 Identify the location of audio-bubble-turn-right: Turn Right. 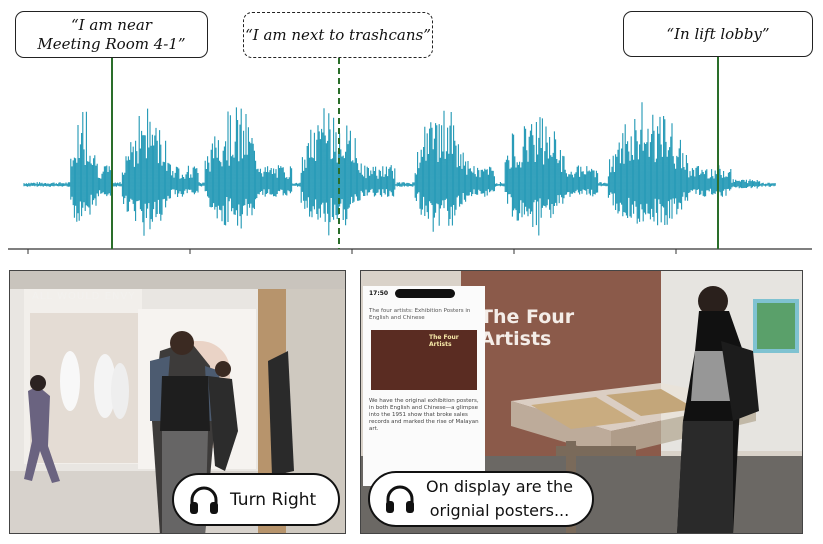
(256, 499).